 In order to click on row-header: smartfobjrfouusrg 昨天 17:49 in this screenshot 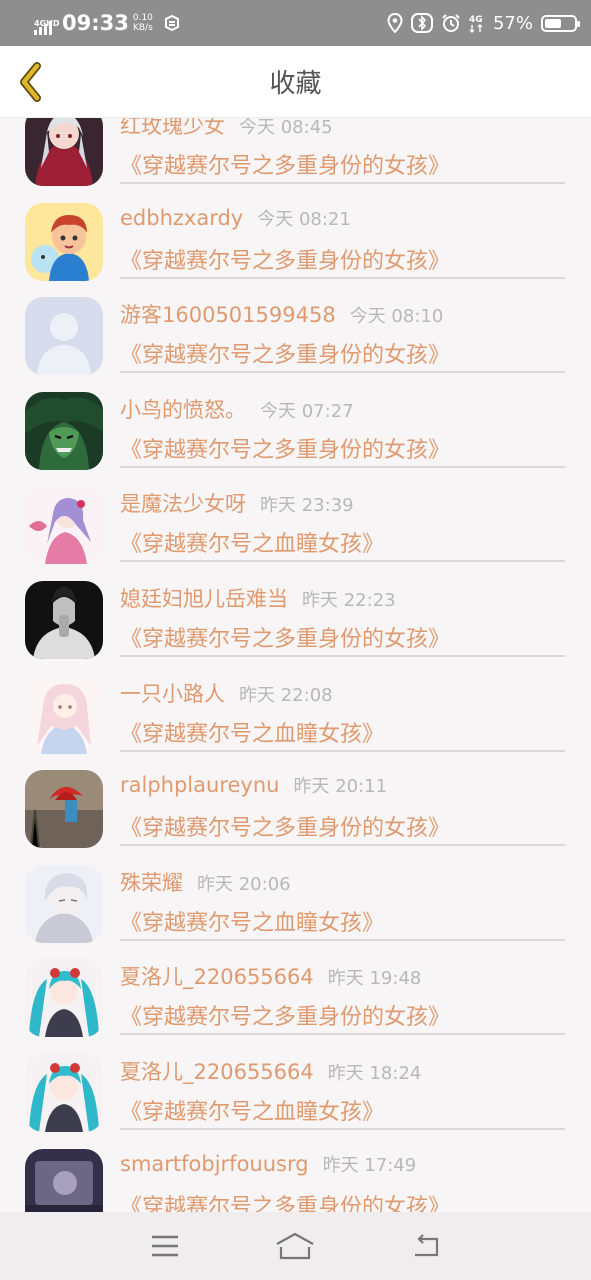, I will do `click(268, 1164)`.